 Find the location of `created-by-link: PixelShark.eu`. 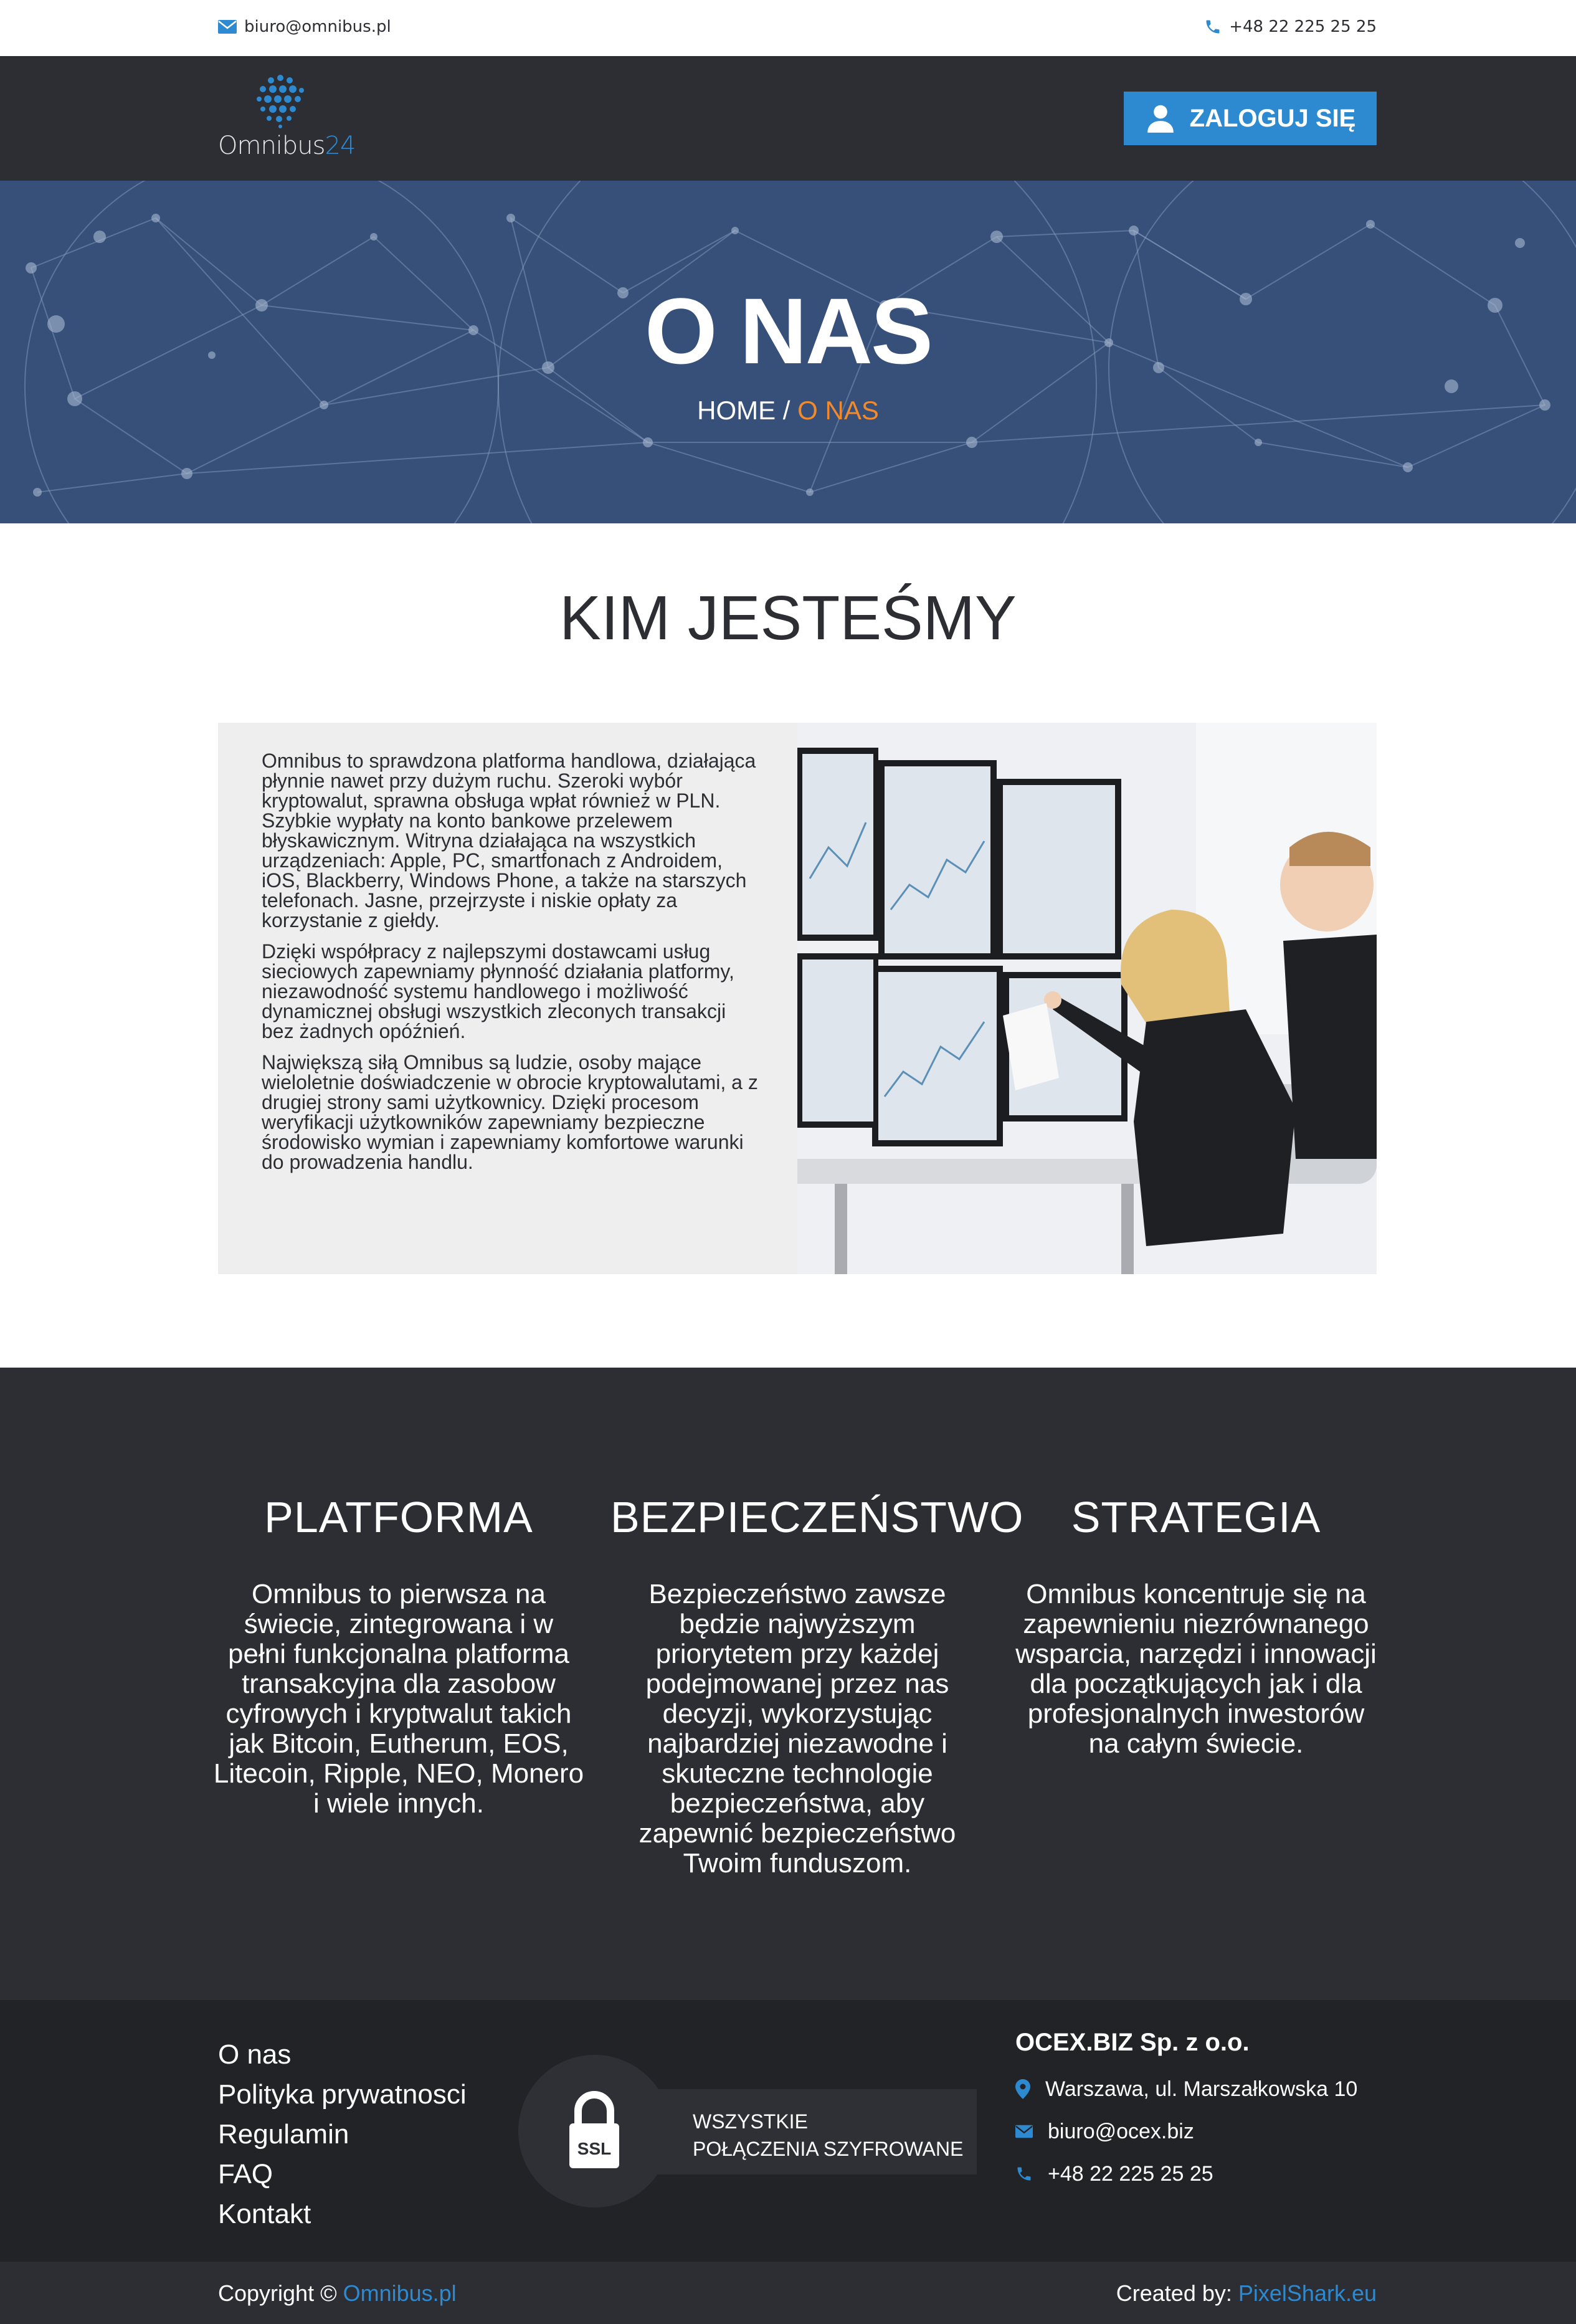

created-by-link: PixelShark.eu is located at coordinates (1307, 2293).